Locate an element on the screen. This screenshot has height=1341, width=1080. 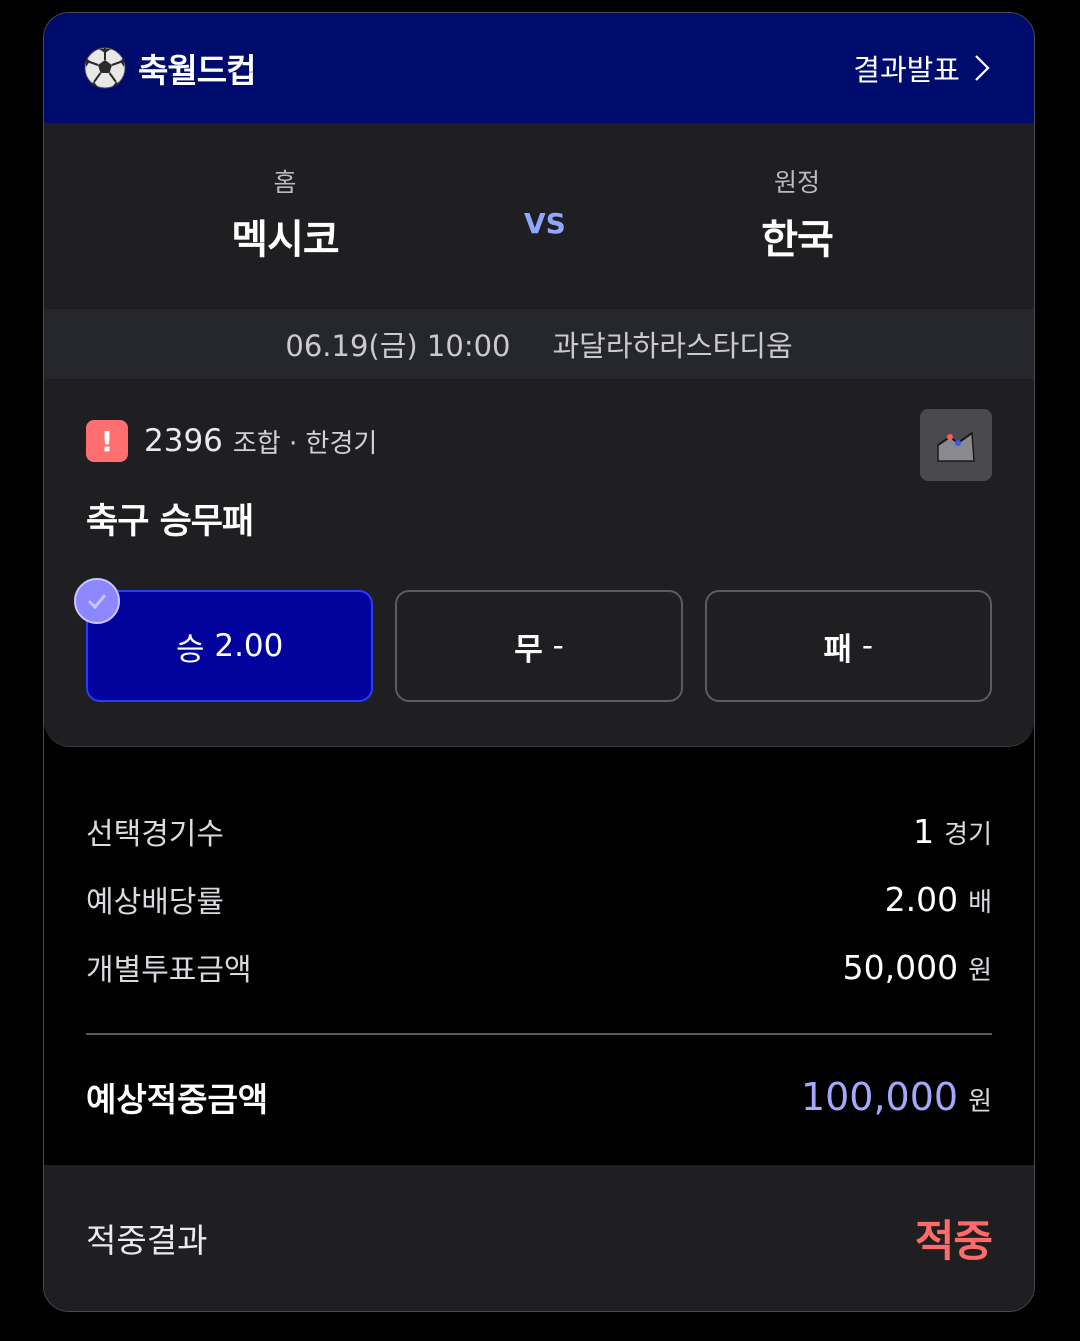
summary-unit: 원 is located at coordinates (980, 970).